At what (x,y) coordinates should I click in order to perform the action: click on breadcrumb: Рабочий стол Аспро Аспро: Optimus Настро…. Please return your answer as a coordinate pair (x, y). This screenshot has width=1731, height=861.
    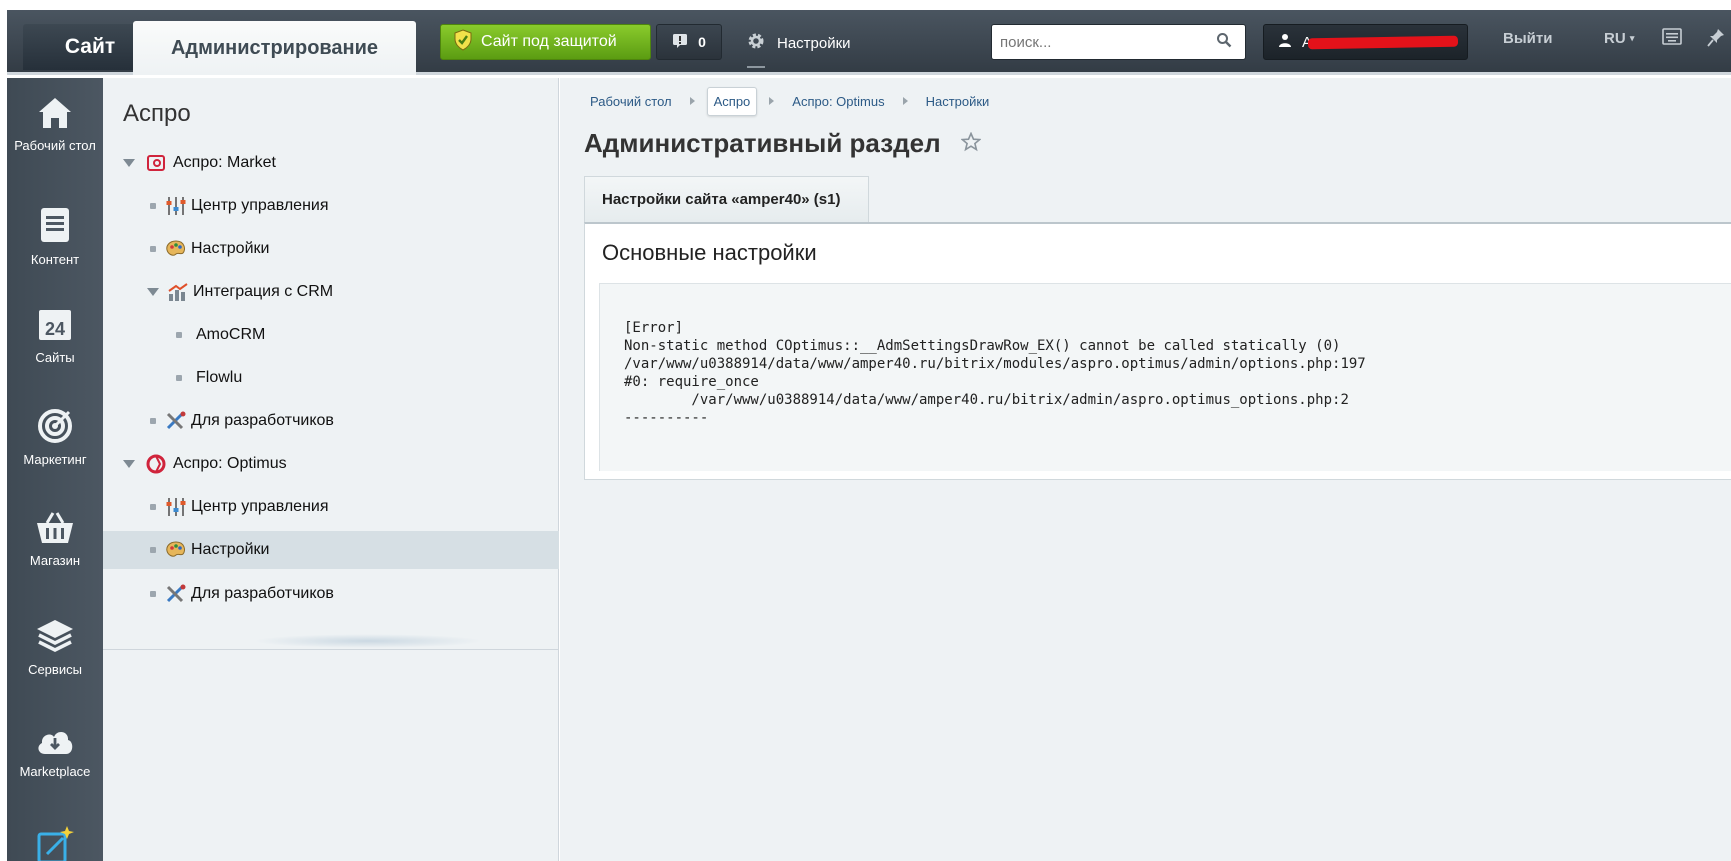
    Looking at the image, I should click on (789, 101).